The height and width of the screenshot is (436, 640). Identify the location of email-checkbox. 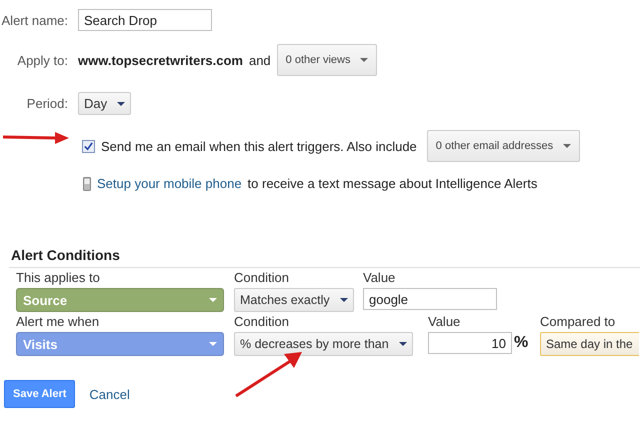
(88, 146).